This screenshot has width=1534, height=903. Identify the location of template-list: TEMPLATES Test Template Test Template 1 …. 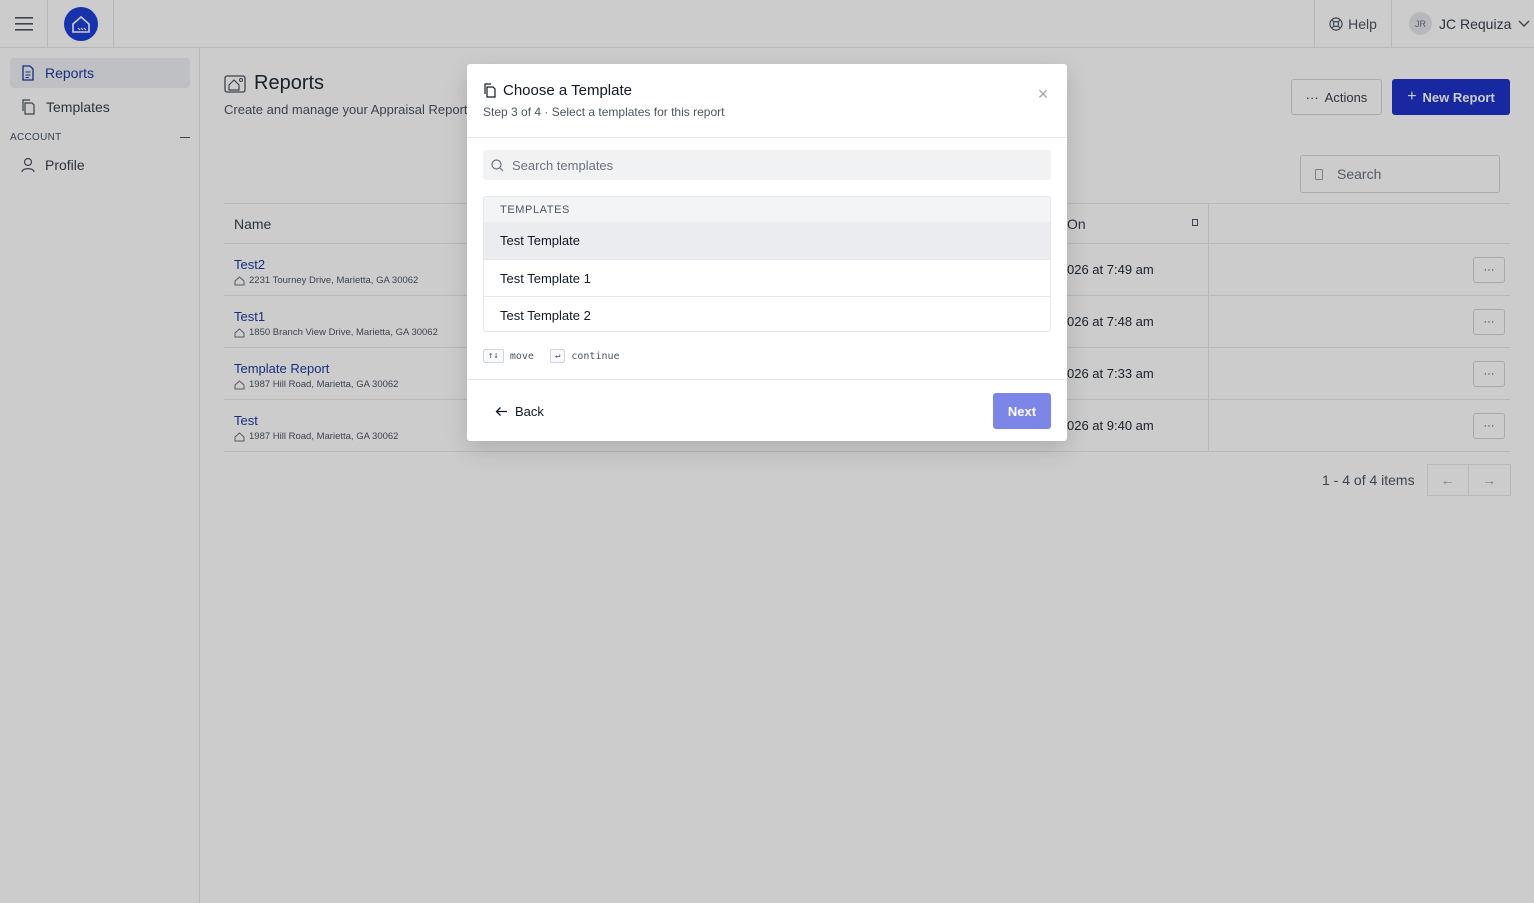
(767, 264).